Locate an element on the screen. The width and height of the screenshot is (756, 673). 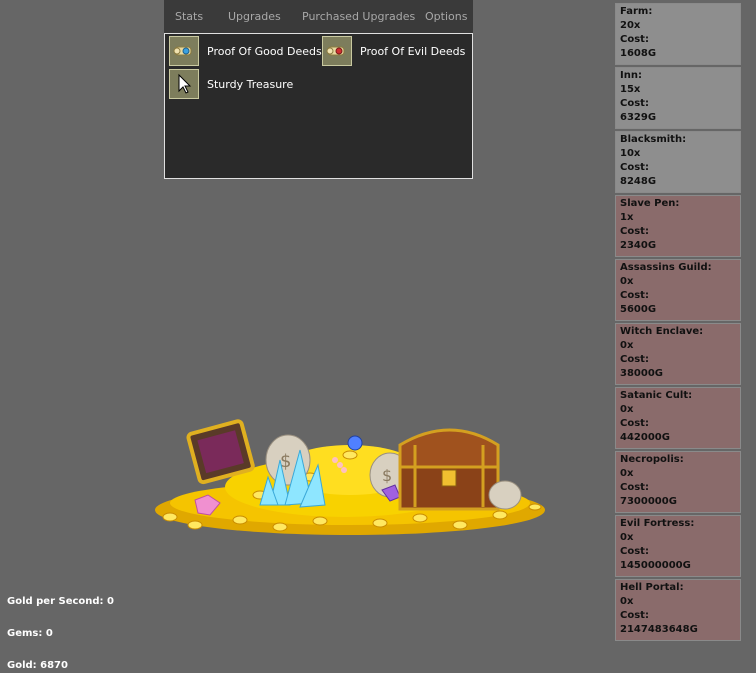
building-assassins-guild: Assassins Guild: 0x Cost: 5600G is located at coordinates (678, 290).